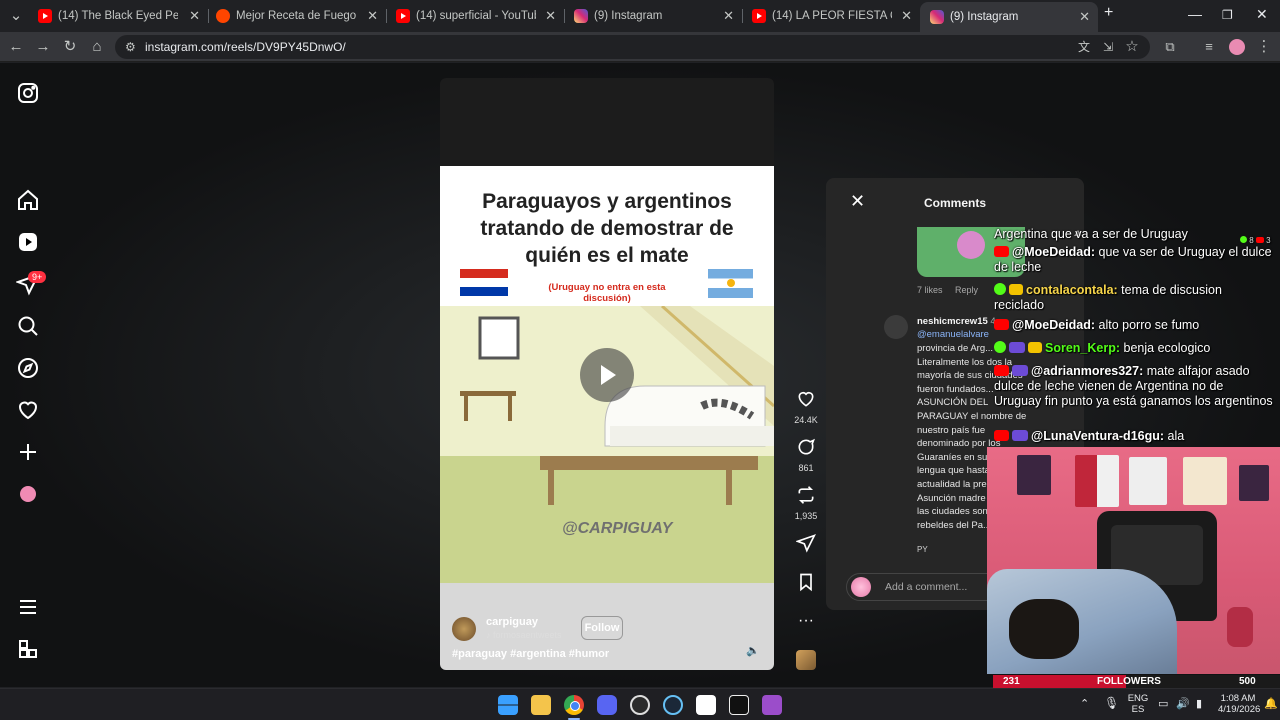 This screenshot has height=720, width=1280. What do you see at coordinates (806, 455) in the screenshot?
I see `comment-button: 861` at bounding box center [806, 455].